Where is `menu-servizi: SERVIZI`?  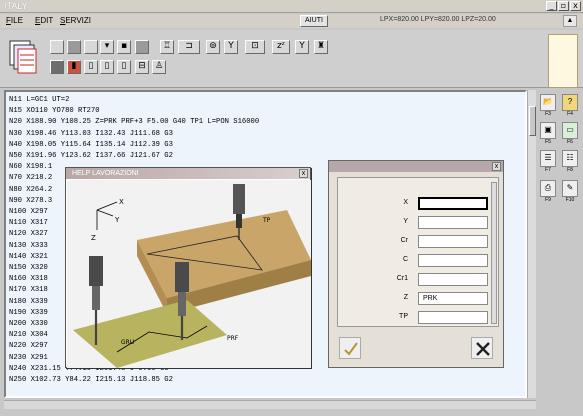
menu-servizi: SERVIZI is located at coordinates (75, 20).